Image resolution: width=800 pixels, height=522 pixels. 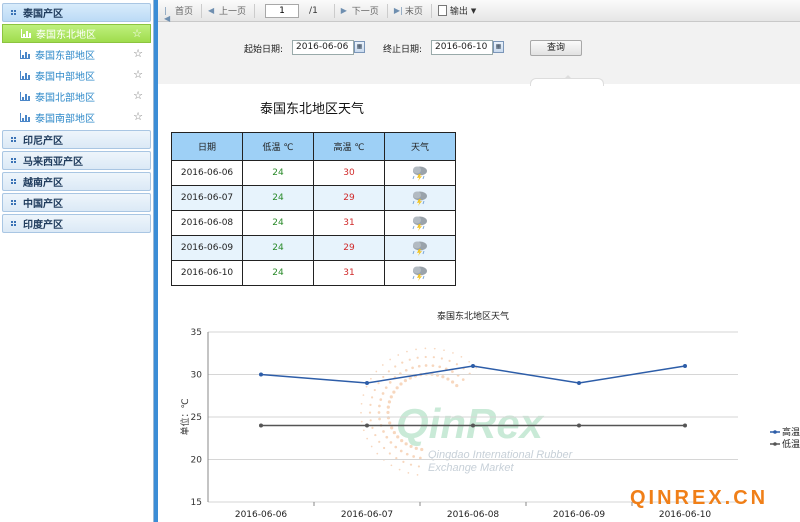 I want to click on y-axis-label: 单位：℃, so click(x=185, y=416).